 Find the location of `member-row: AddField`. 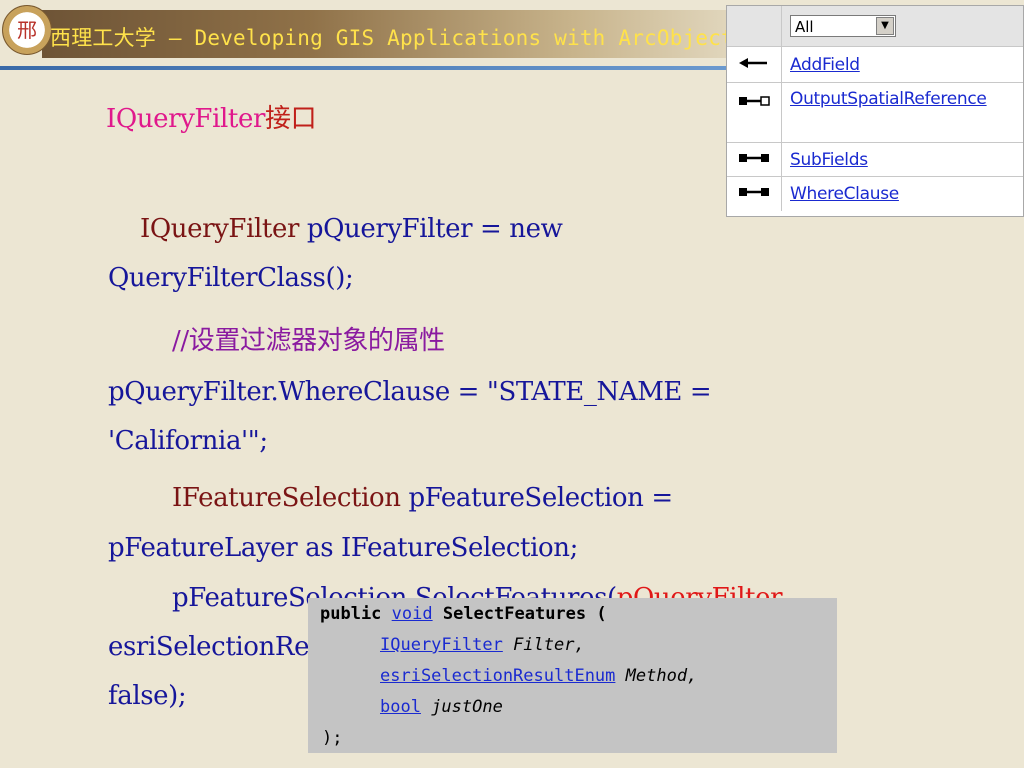

member-row: AddField is located at coordinates (875, 64).